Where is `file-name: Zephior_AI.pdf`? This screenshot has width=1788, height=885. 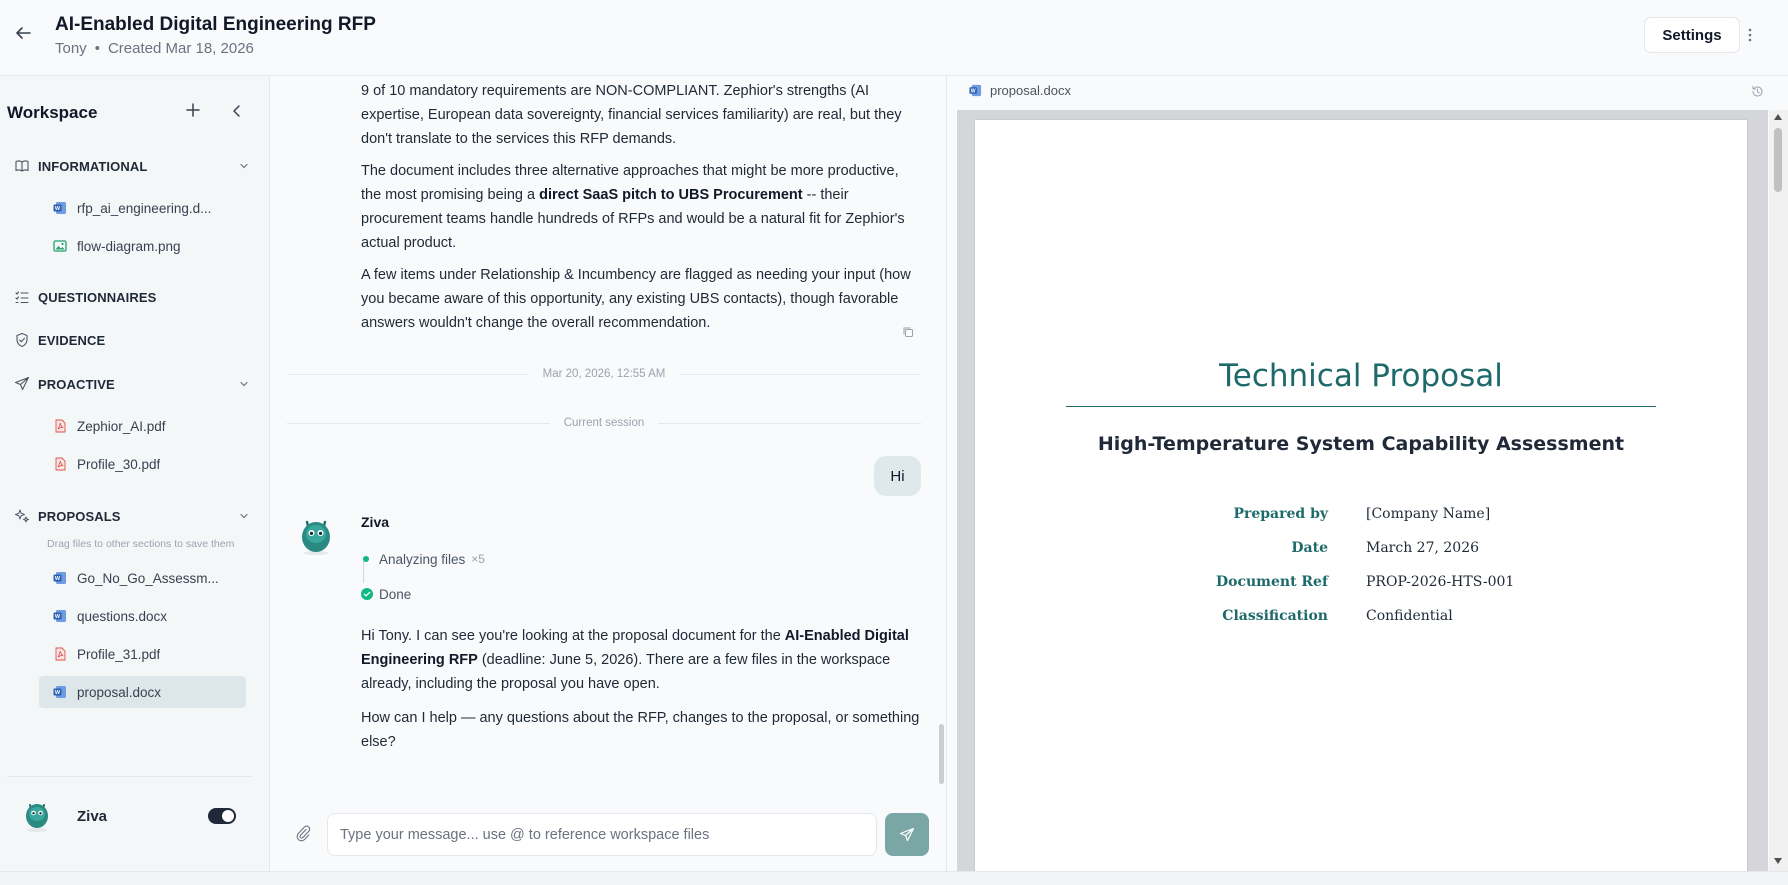
file-name: Zephior_AI.pdf is located at coordinates (121, 426).